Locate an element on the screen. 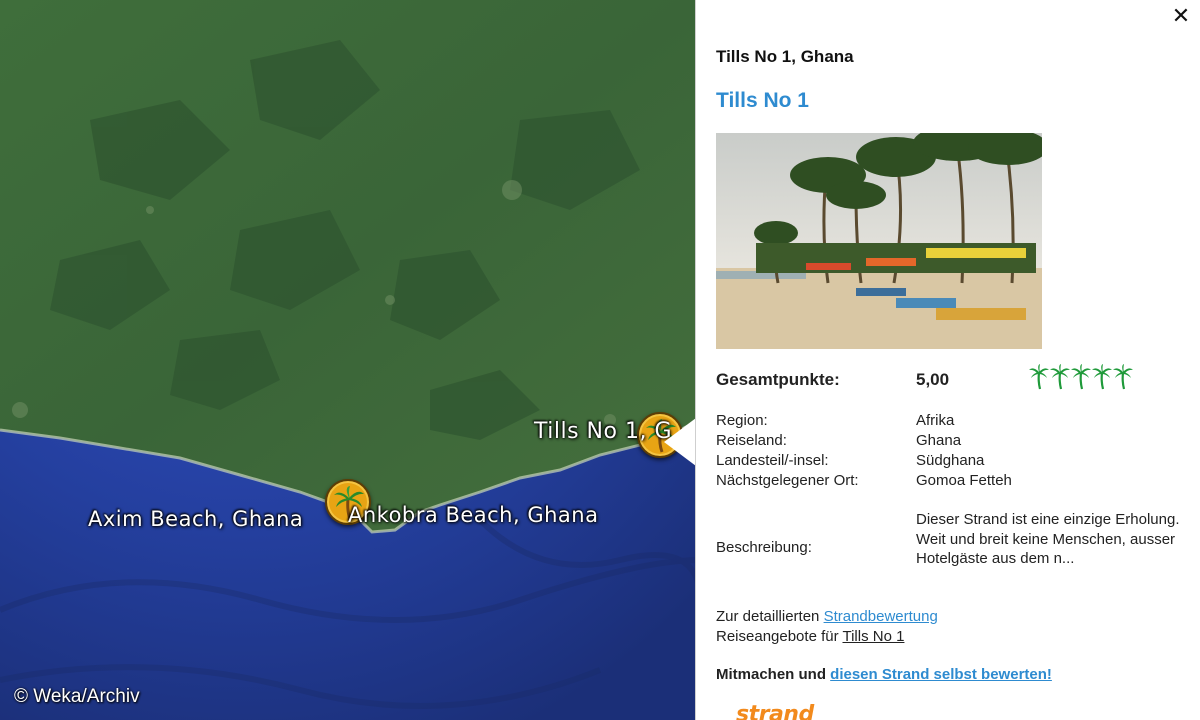  score-value: 5,00 is located at coordinates (933, 379).